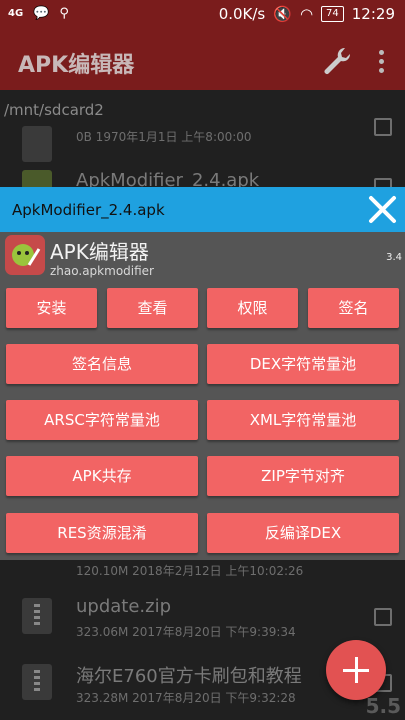 The height and width of the screenshot is (720, 405). Describe the element at coordinates (102, 476) in the screenshot. I see `apk-coexist-button: APK共存` at that location.